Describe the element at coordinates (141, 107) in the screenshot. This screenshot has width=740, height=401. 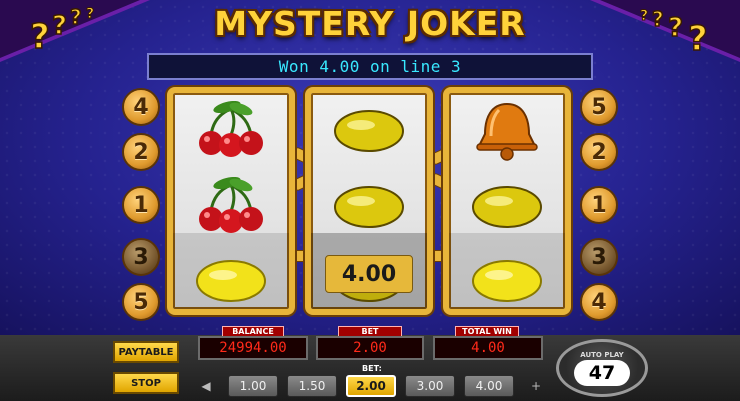
I see `payline-badge-left: 4` at that location.